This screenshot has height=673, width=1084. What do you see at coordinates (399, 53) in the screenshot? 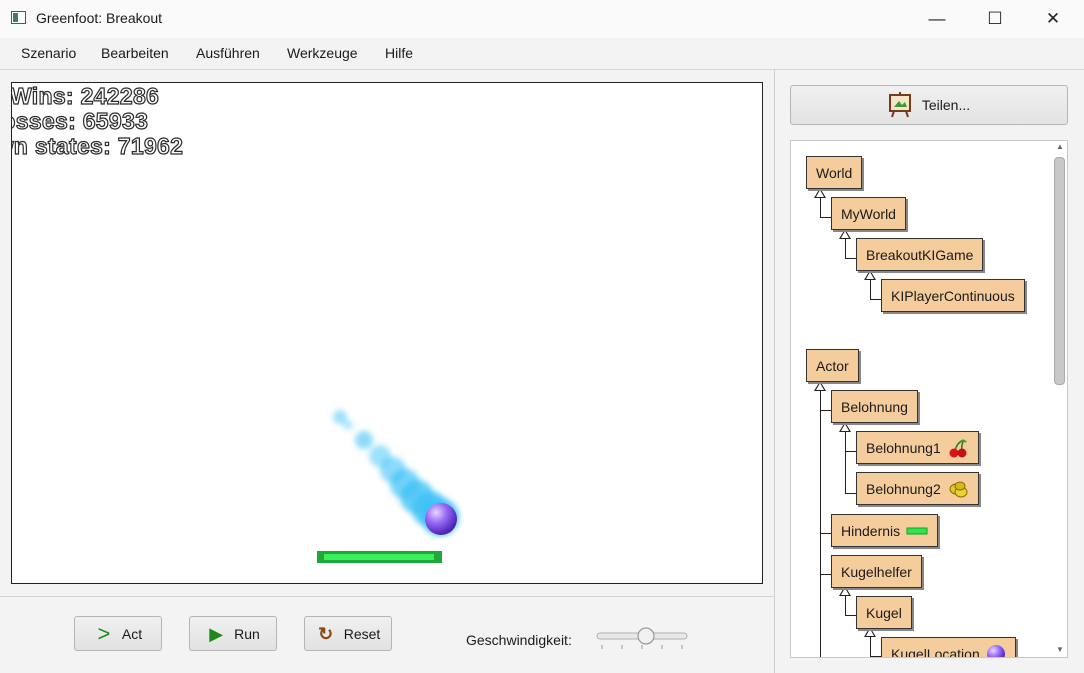
I see `menu-hilfe: Hilfe` at bounding box center [399, 53].